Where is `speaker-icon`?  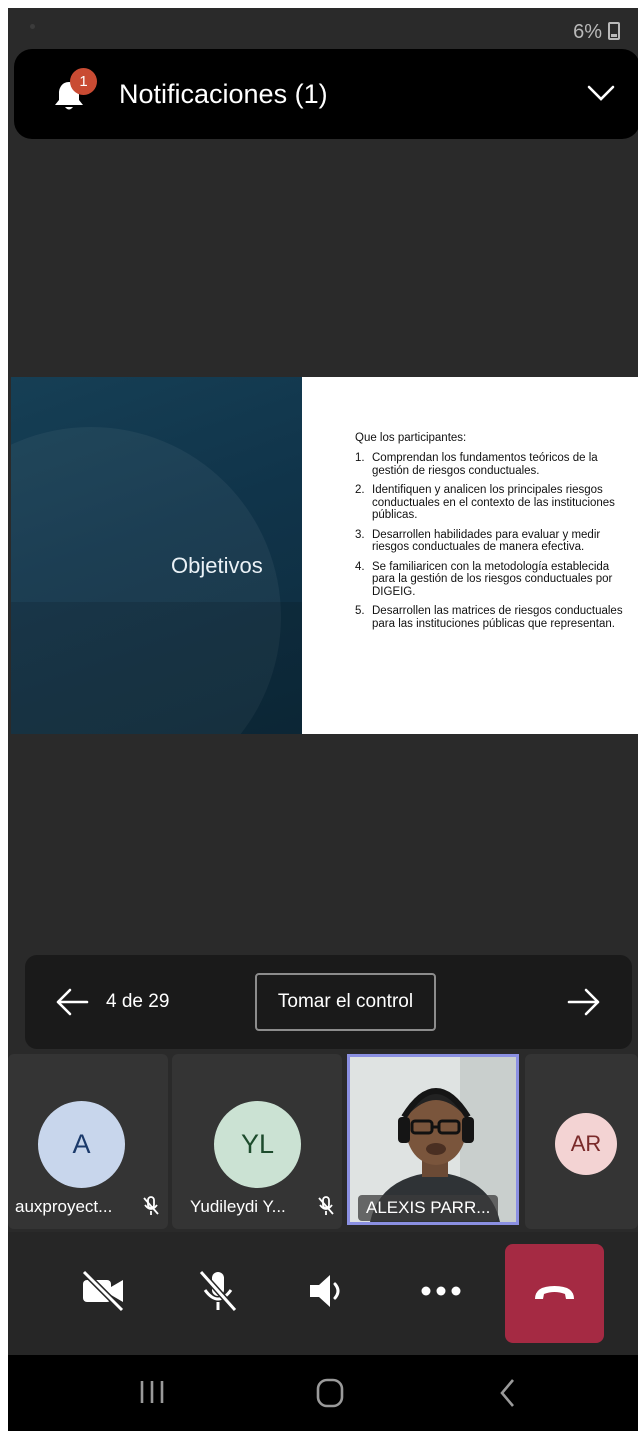 speaker-icon is located at coordinates (329, 1293).